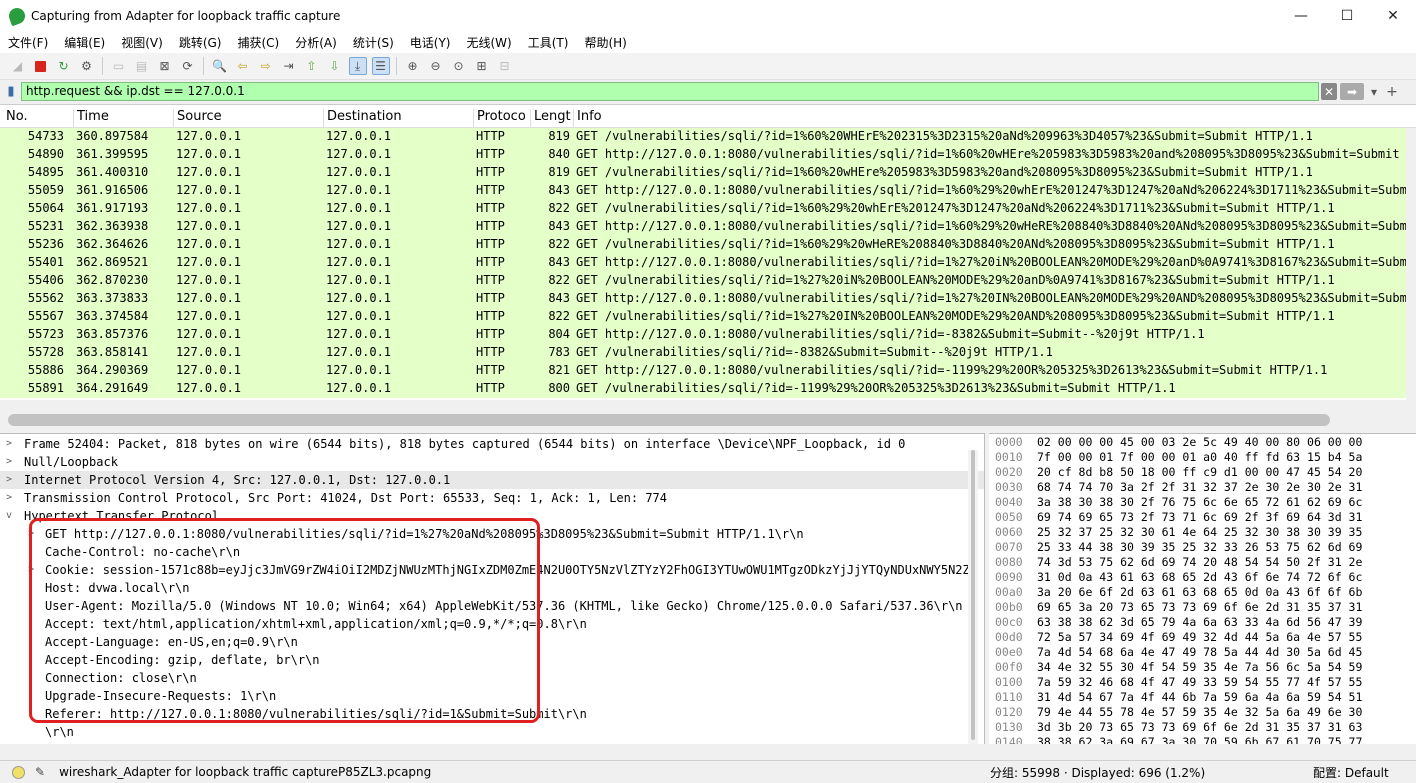 The image size is (1416, 783). I want to click on menu-item: 跳转(G), so click(200, 42).